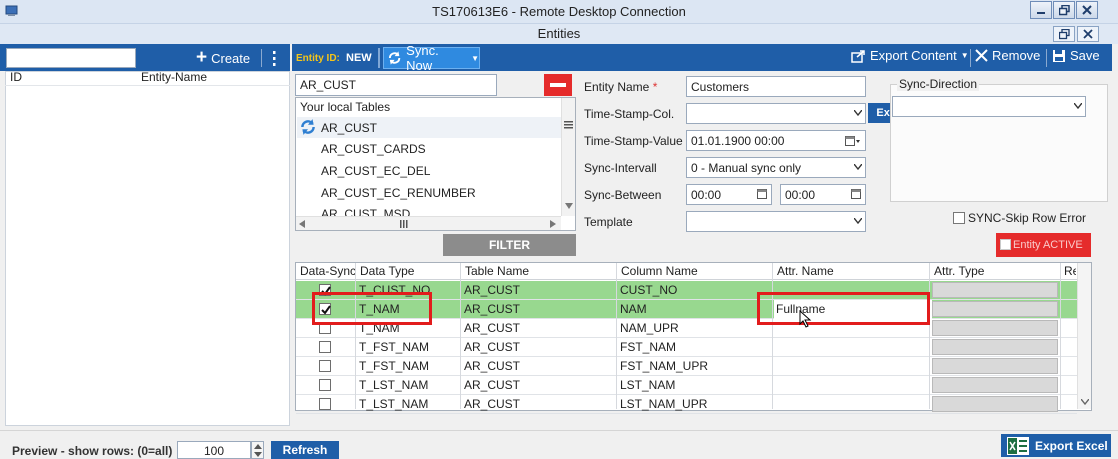 The image size is (1118, 459). What do you see at coordinates (686, 279) in the screenshot?
I see `grid-header-divider` at bounding box center [686, 279].